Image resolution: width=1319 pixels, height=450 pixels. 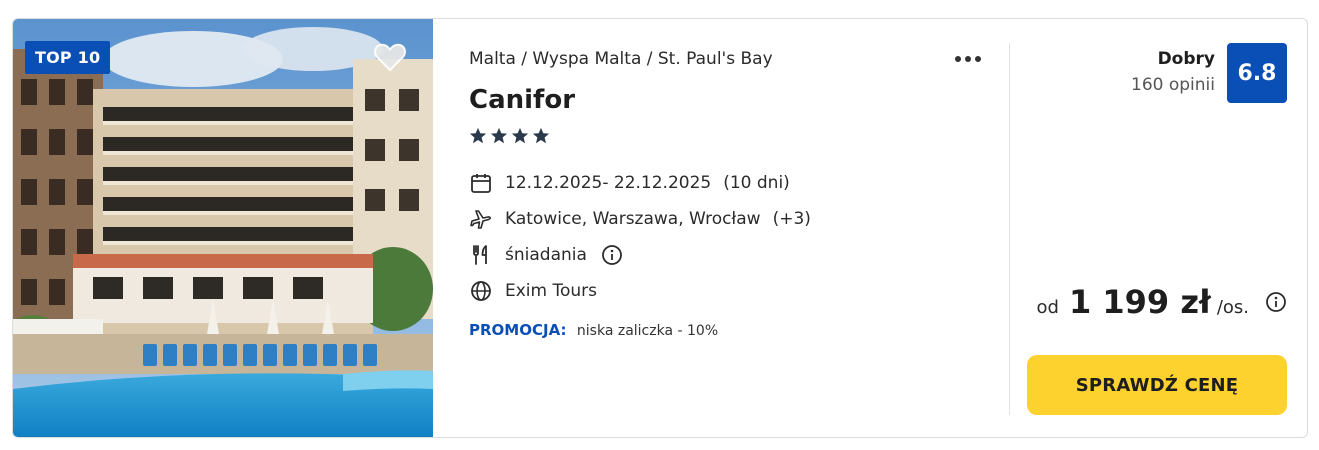 What do you see at coordinates (551, 291) in the screenshot?
I see `operator-value: Exim Tours` at bounding box center [551, 291].